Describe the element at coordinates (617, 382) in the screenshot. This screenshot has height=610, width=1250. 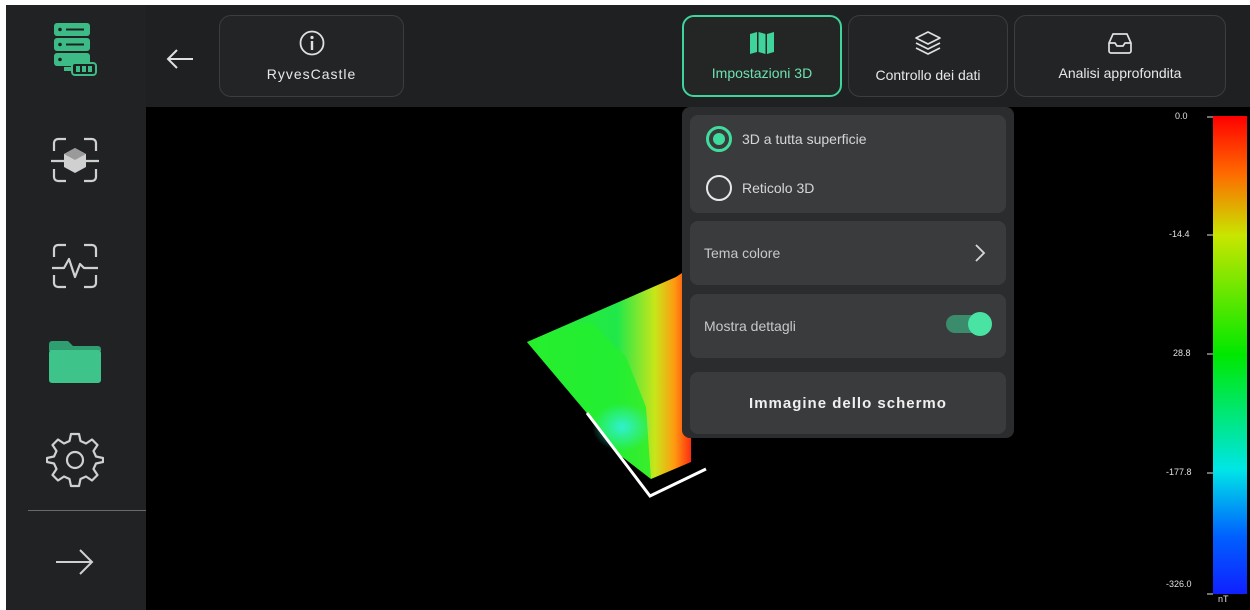
I see `3d-surface-render` at that location.